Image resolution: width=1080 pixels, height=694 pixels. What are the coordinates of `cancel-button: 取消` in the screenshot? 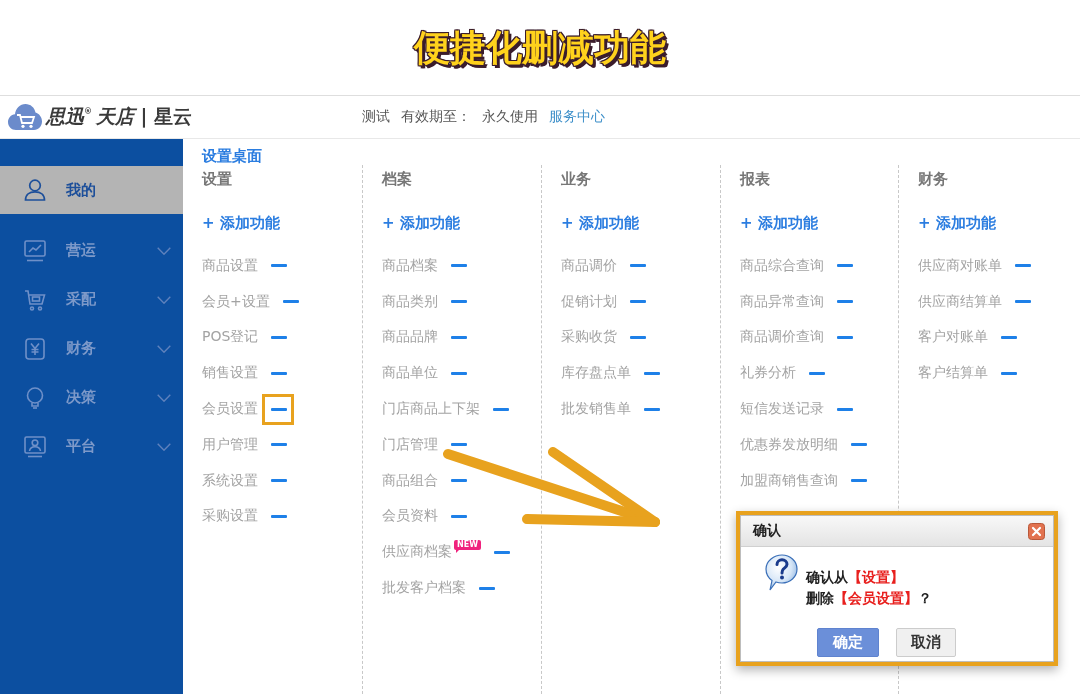 It's located at (926, 642).